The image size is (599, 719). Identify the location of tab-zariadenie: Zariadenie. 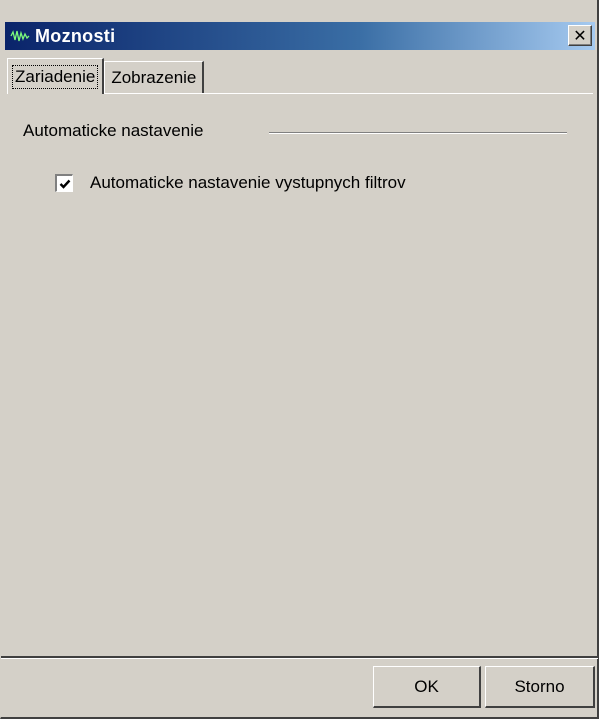
(56, 76).